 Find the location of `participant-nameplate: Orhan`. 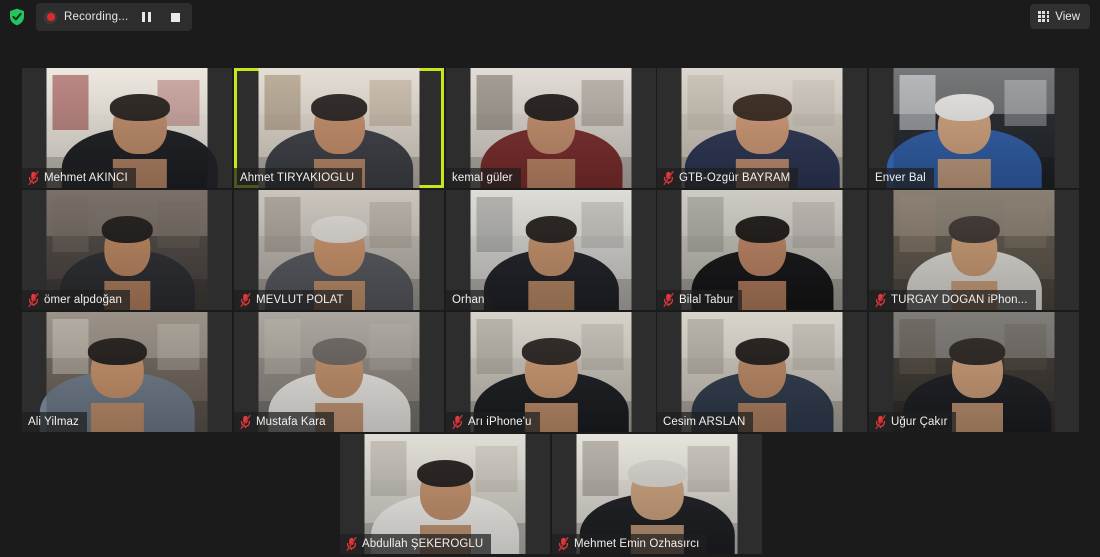

participant-nameplate: Orhan is located at coordinates (469, 300).